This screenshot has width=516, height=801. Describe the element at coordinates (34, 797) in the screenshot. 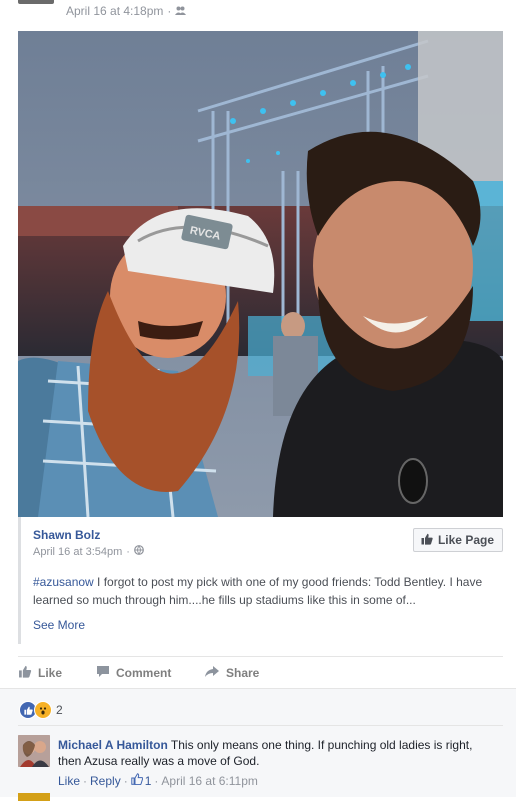

I see `next-commenter-avatar` at that location.